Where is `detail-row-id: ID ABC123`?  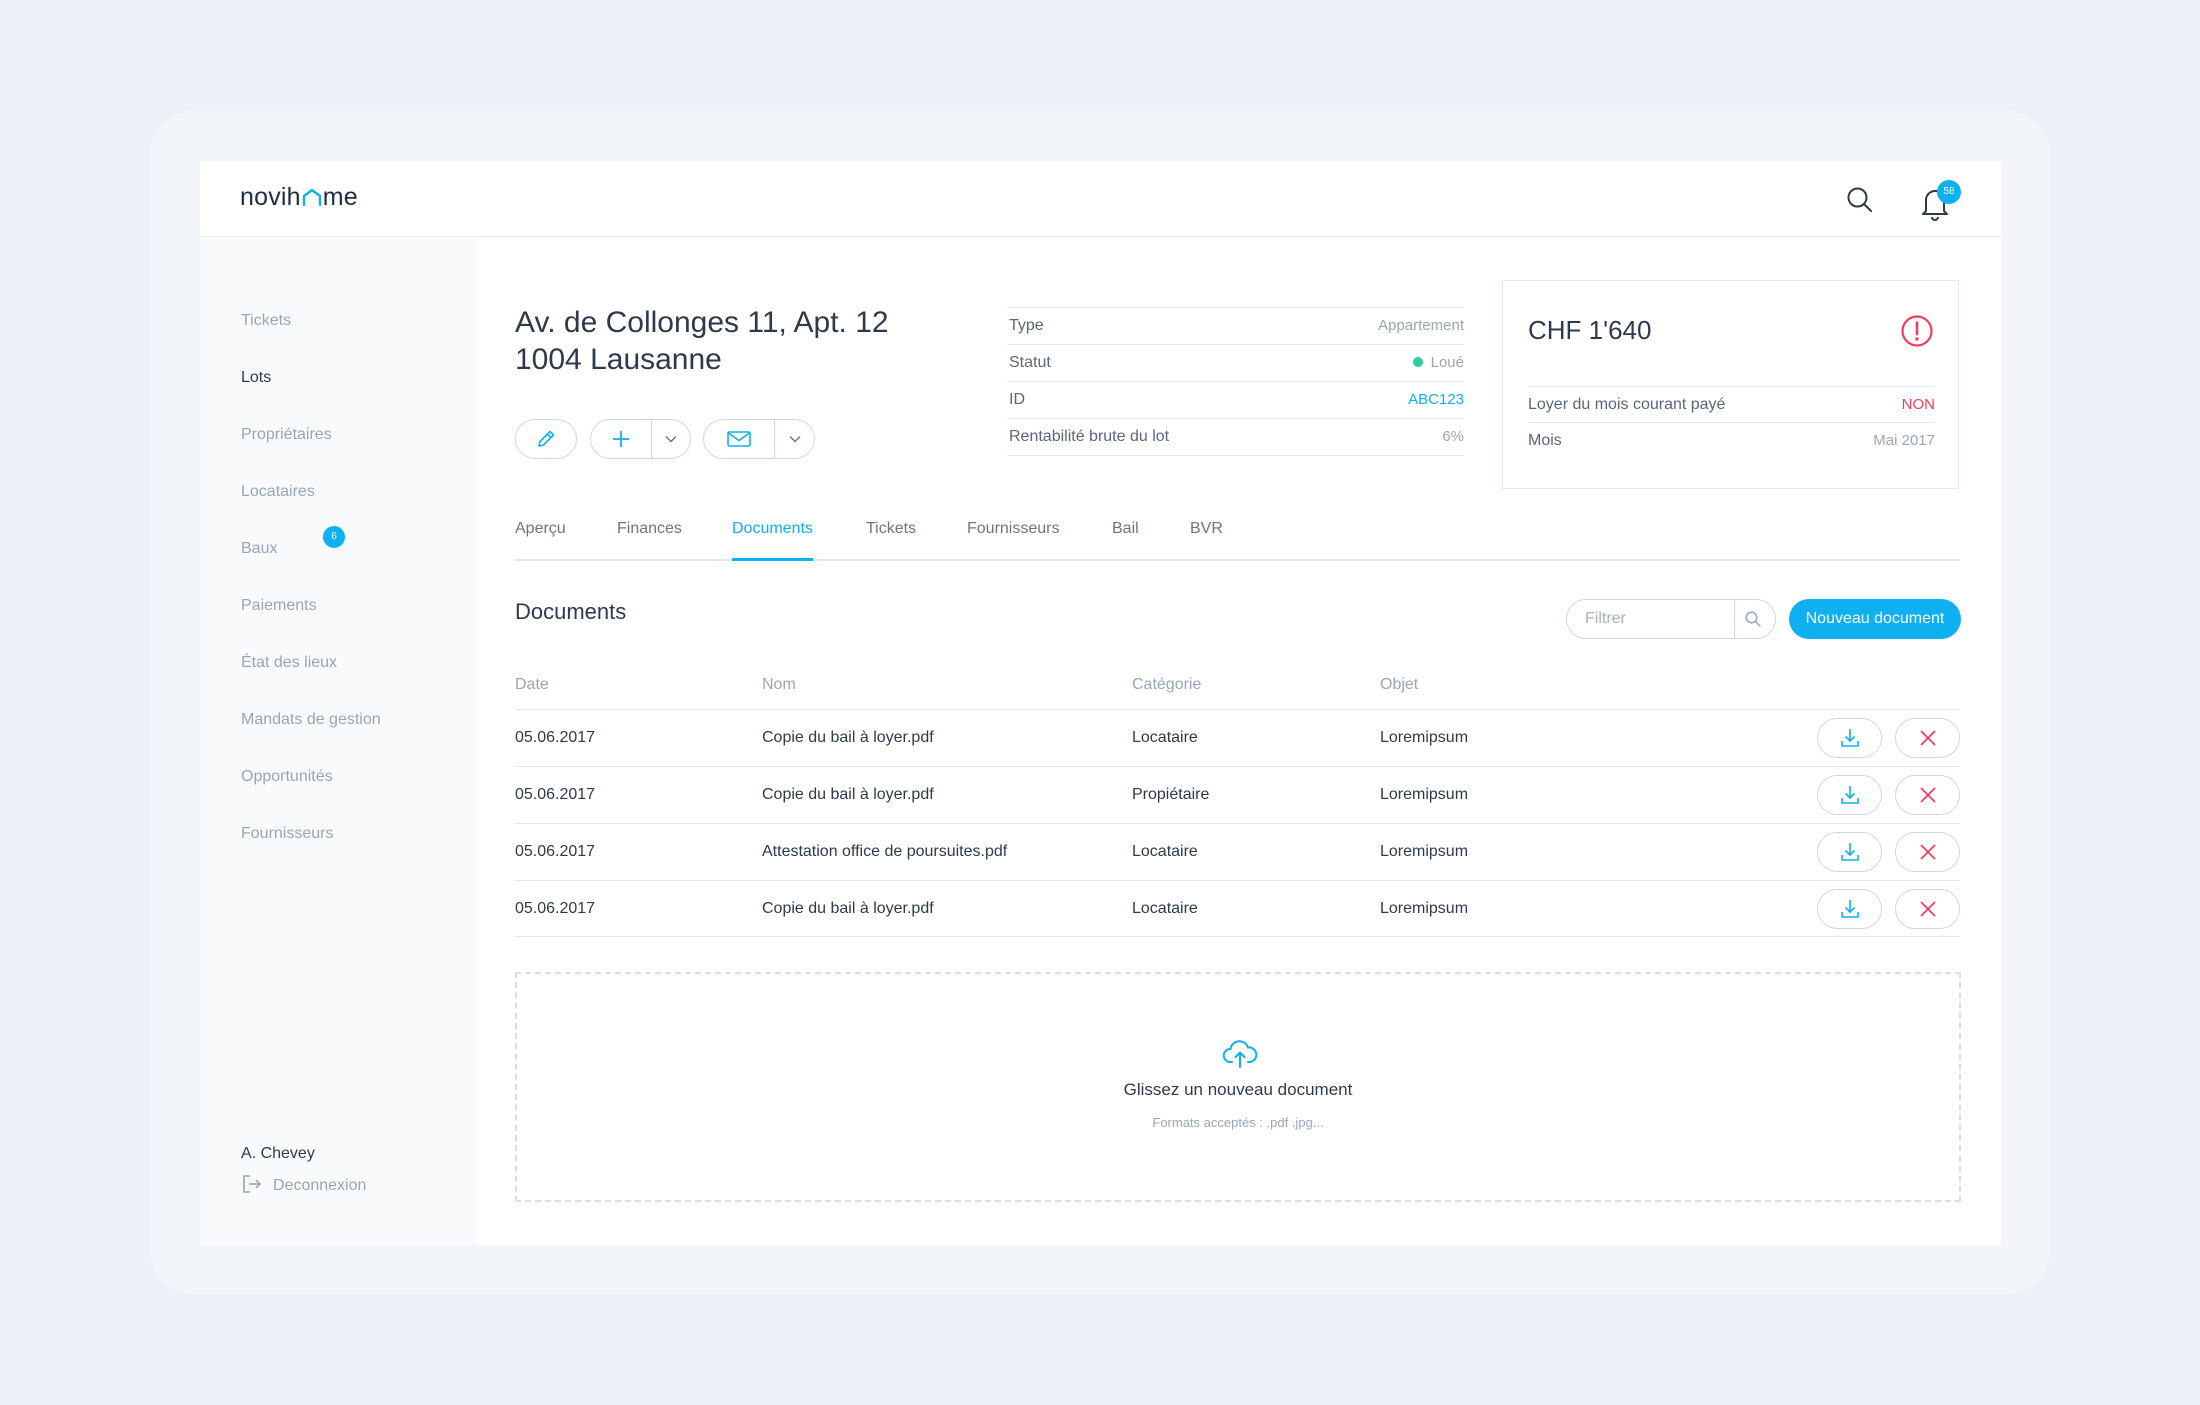
detail-row-id: ID ABC123 is located at coordinates (1235, 400).